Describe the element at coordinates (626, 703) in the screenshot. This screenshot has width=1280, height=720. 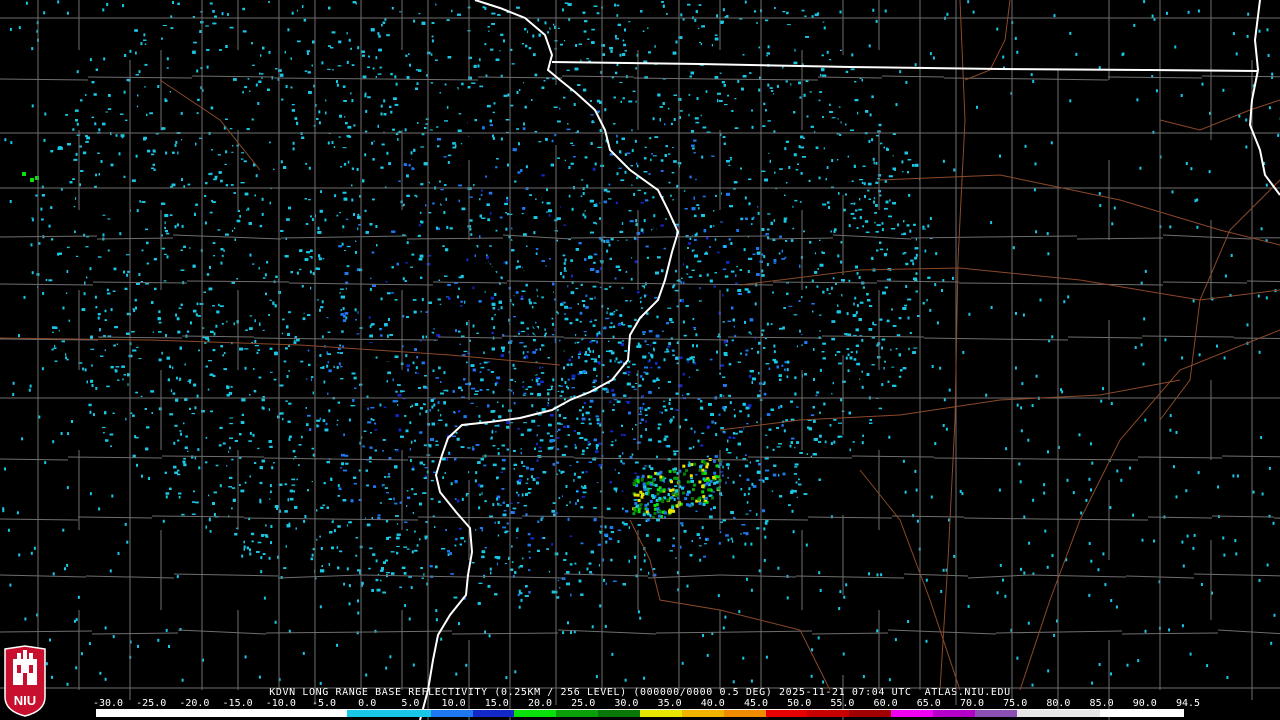
I see `scale-label: 30.0` at that location.